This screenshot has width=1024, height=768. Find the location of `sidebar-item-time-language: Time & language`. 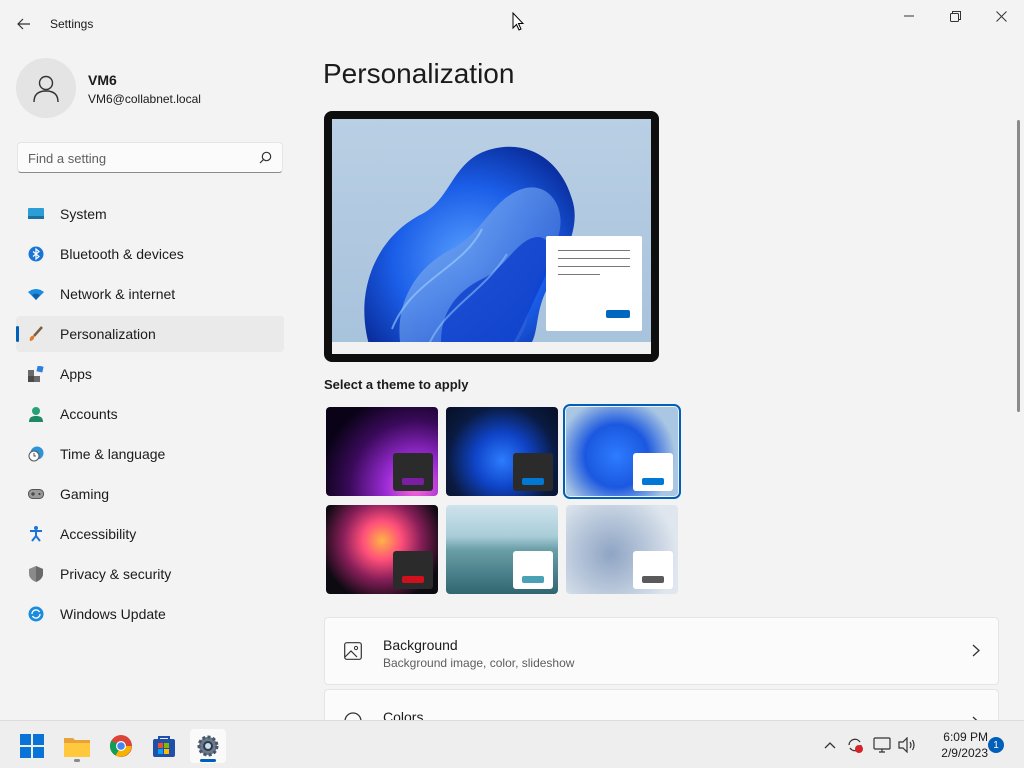

sidebar-item-time-language: Time & language is located at coordinates (150, 454).